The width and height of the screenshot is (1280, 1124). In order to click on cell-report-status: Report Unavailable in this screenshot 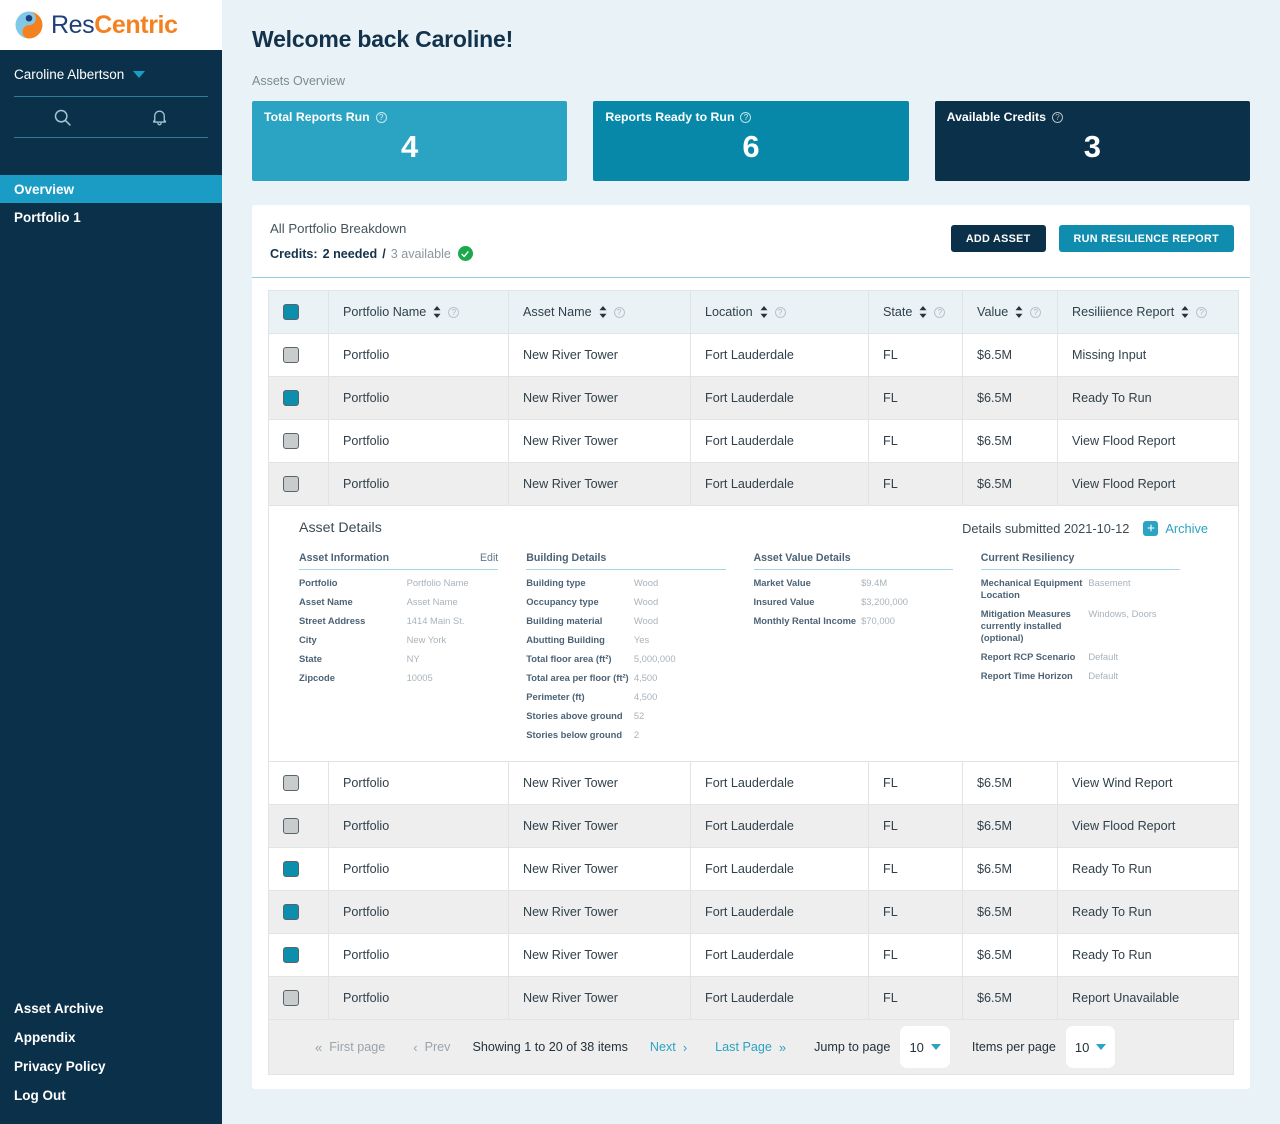, I will do `click(1148, 998)`.